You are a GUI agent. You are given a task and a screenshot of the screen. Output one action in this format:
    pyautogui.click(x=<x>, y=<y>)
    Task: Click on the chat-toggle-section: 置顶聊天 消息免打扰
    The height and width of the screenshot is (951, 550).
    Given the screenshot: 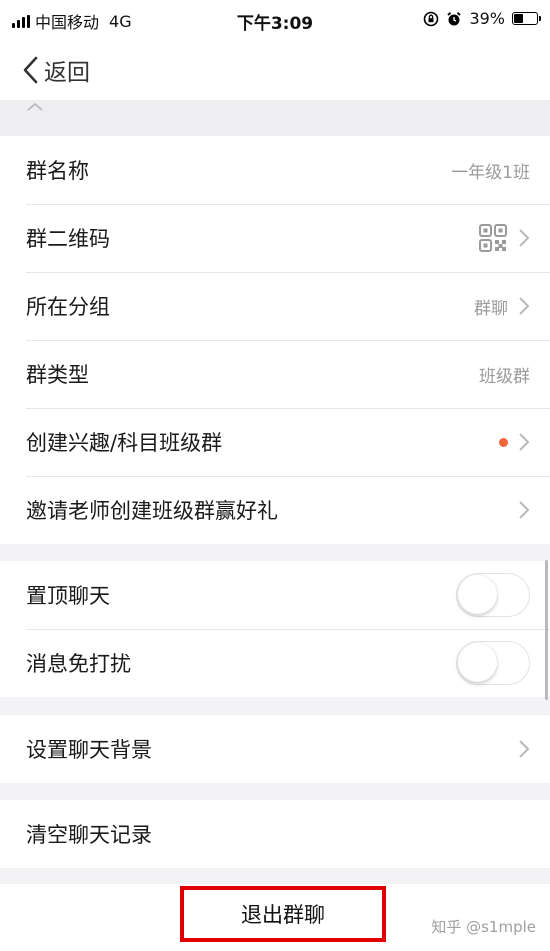 What is the action you would take?
    pyautogui.click(x=275, y=629)
    